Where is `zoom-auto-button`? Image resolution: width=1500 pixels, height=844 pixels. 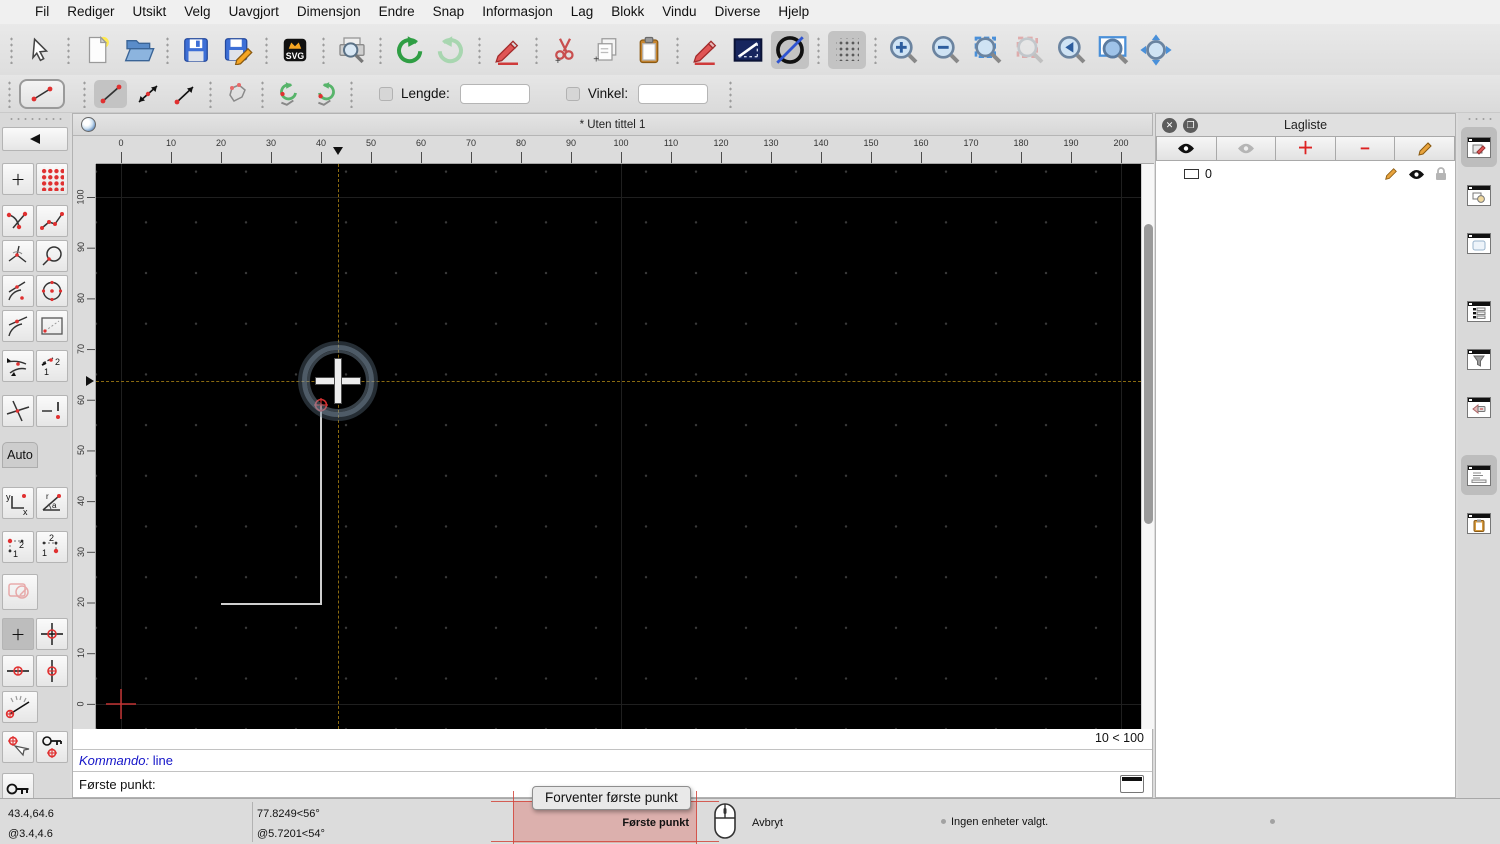 zoom-auto-button is located at coordinates (988, 50).